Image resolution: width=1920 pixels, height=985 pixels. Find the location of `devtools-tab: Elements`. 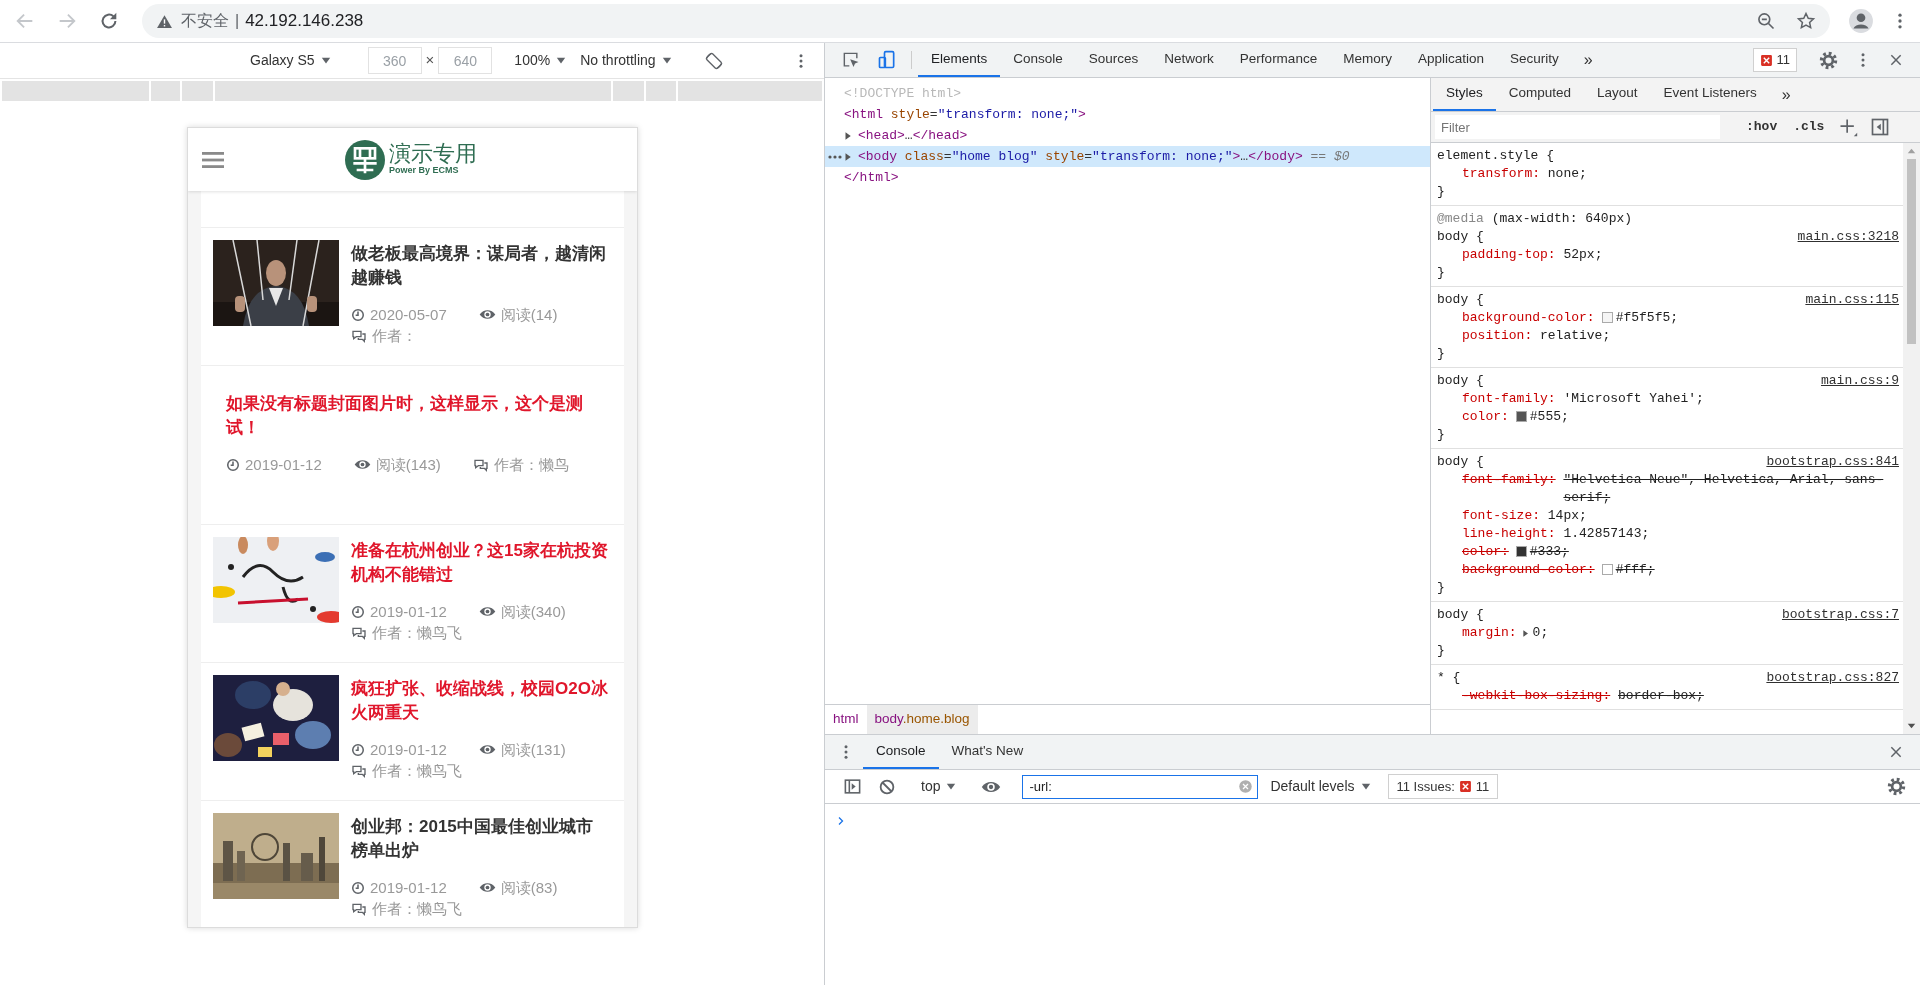

devtools-tab: Elements is located at coordinates (959, 60).